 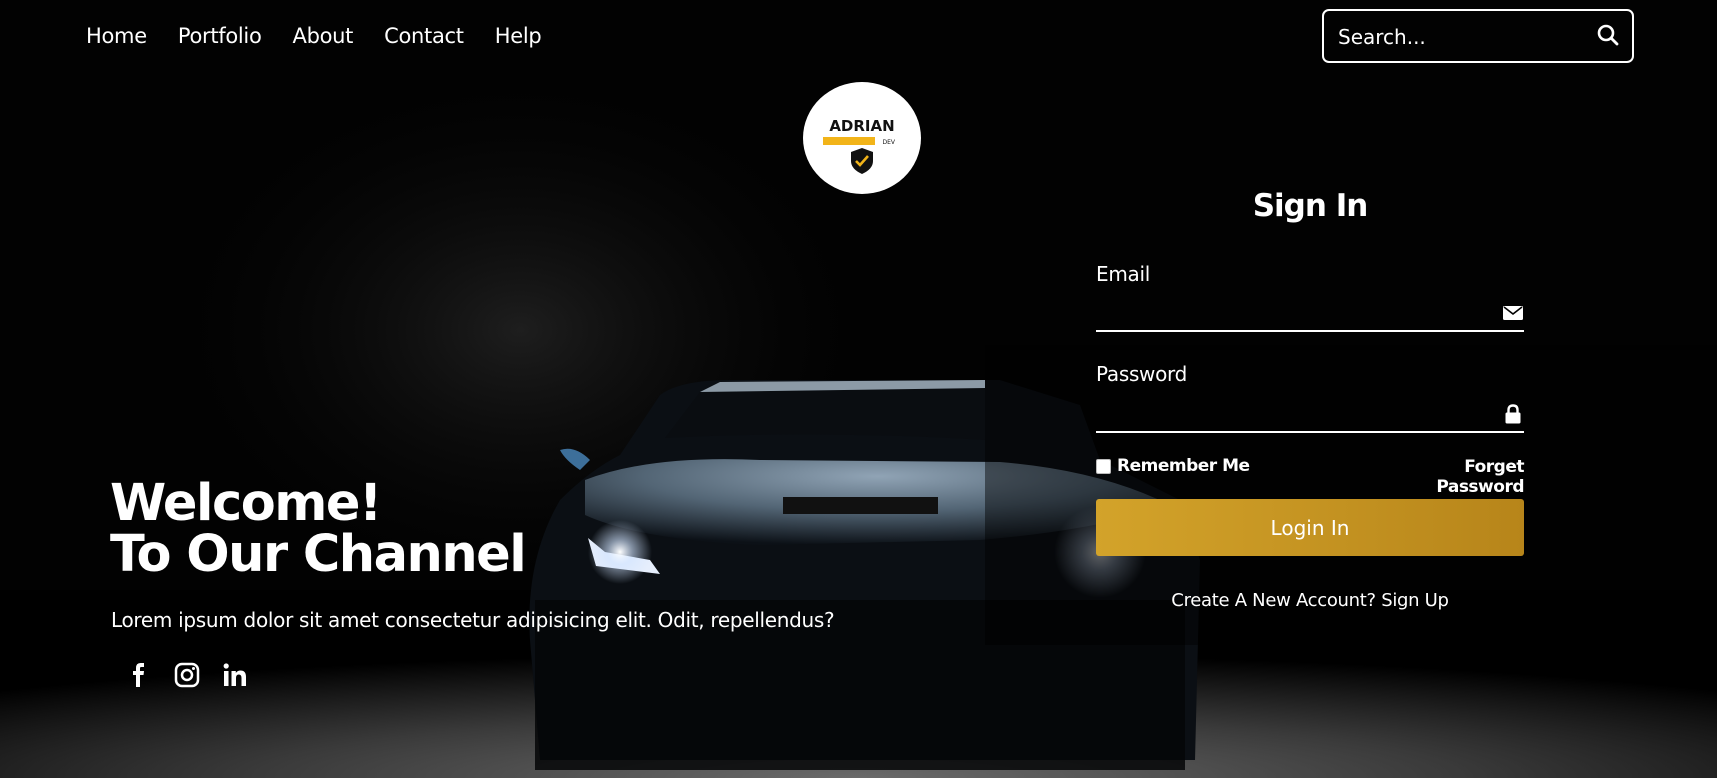 I want to click on remember-me: Remember Me, so click(x=1173, y=466).